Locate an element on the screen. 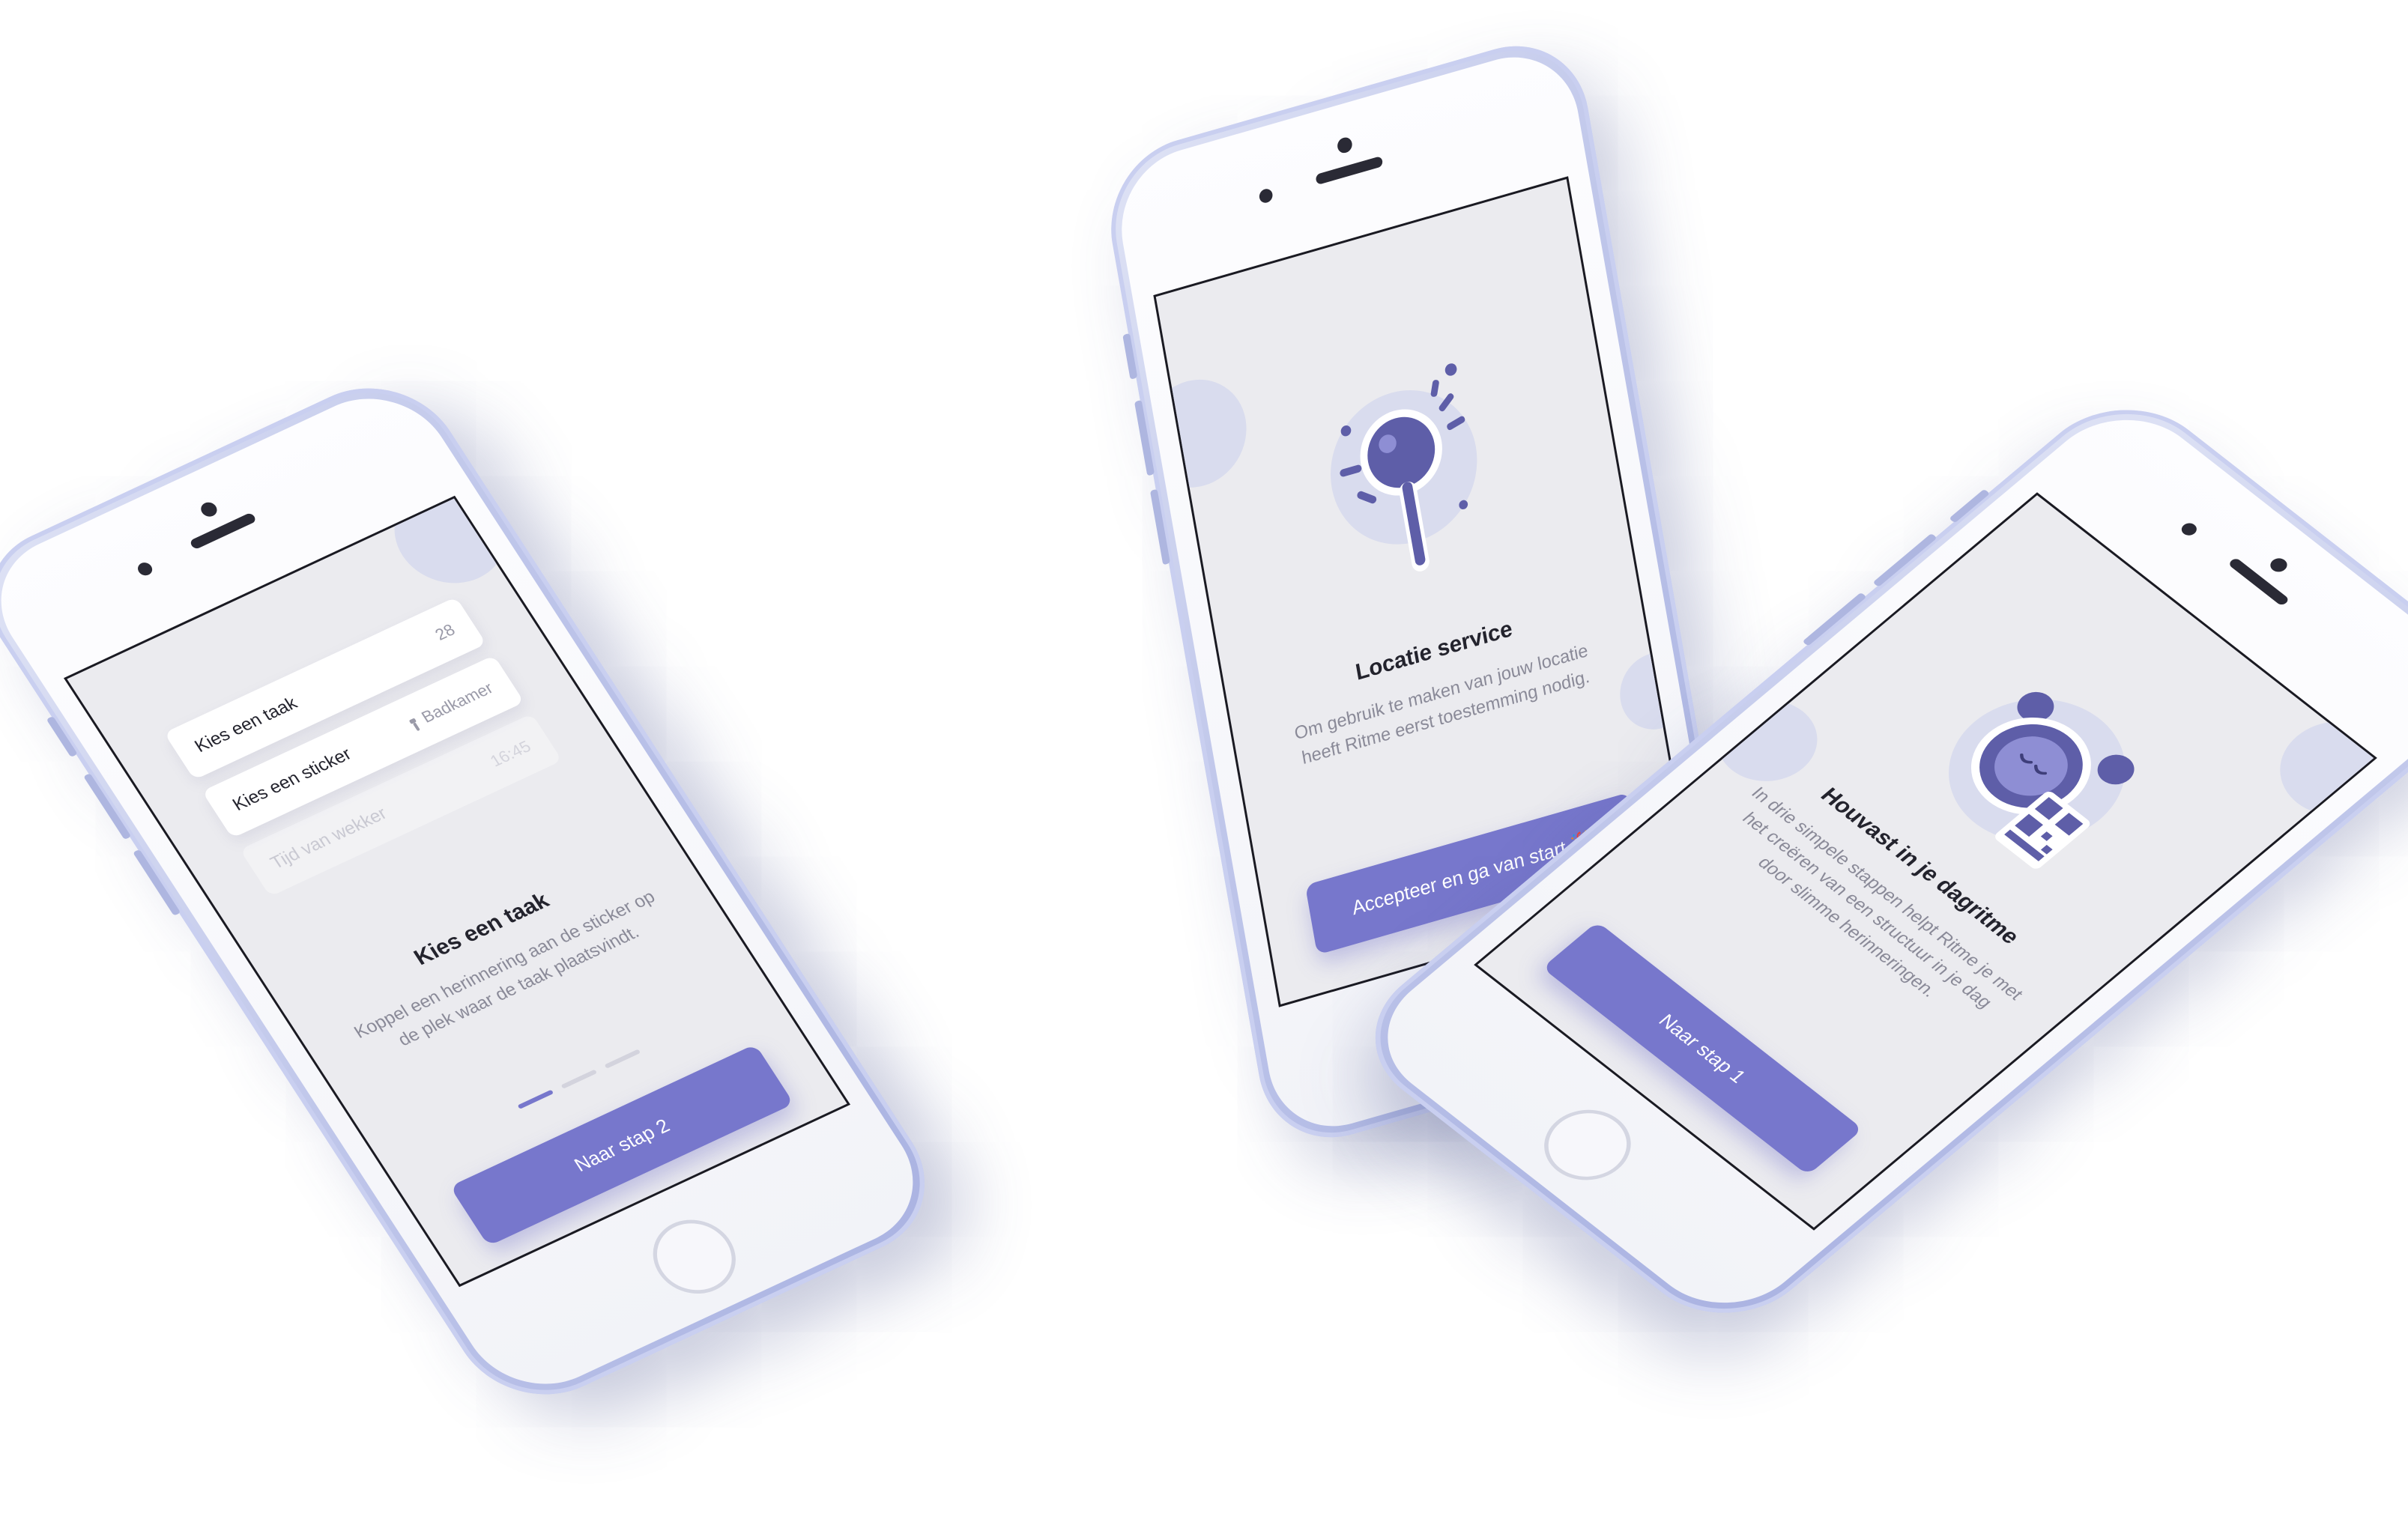 The height and width of the screenshot is (1537, 2408). card-meta-location: Badkamer is located at coordinates (451, 706).